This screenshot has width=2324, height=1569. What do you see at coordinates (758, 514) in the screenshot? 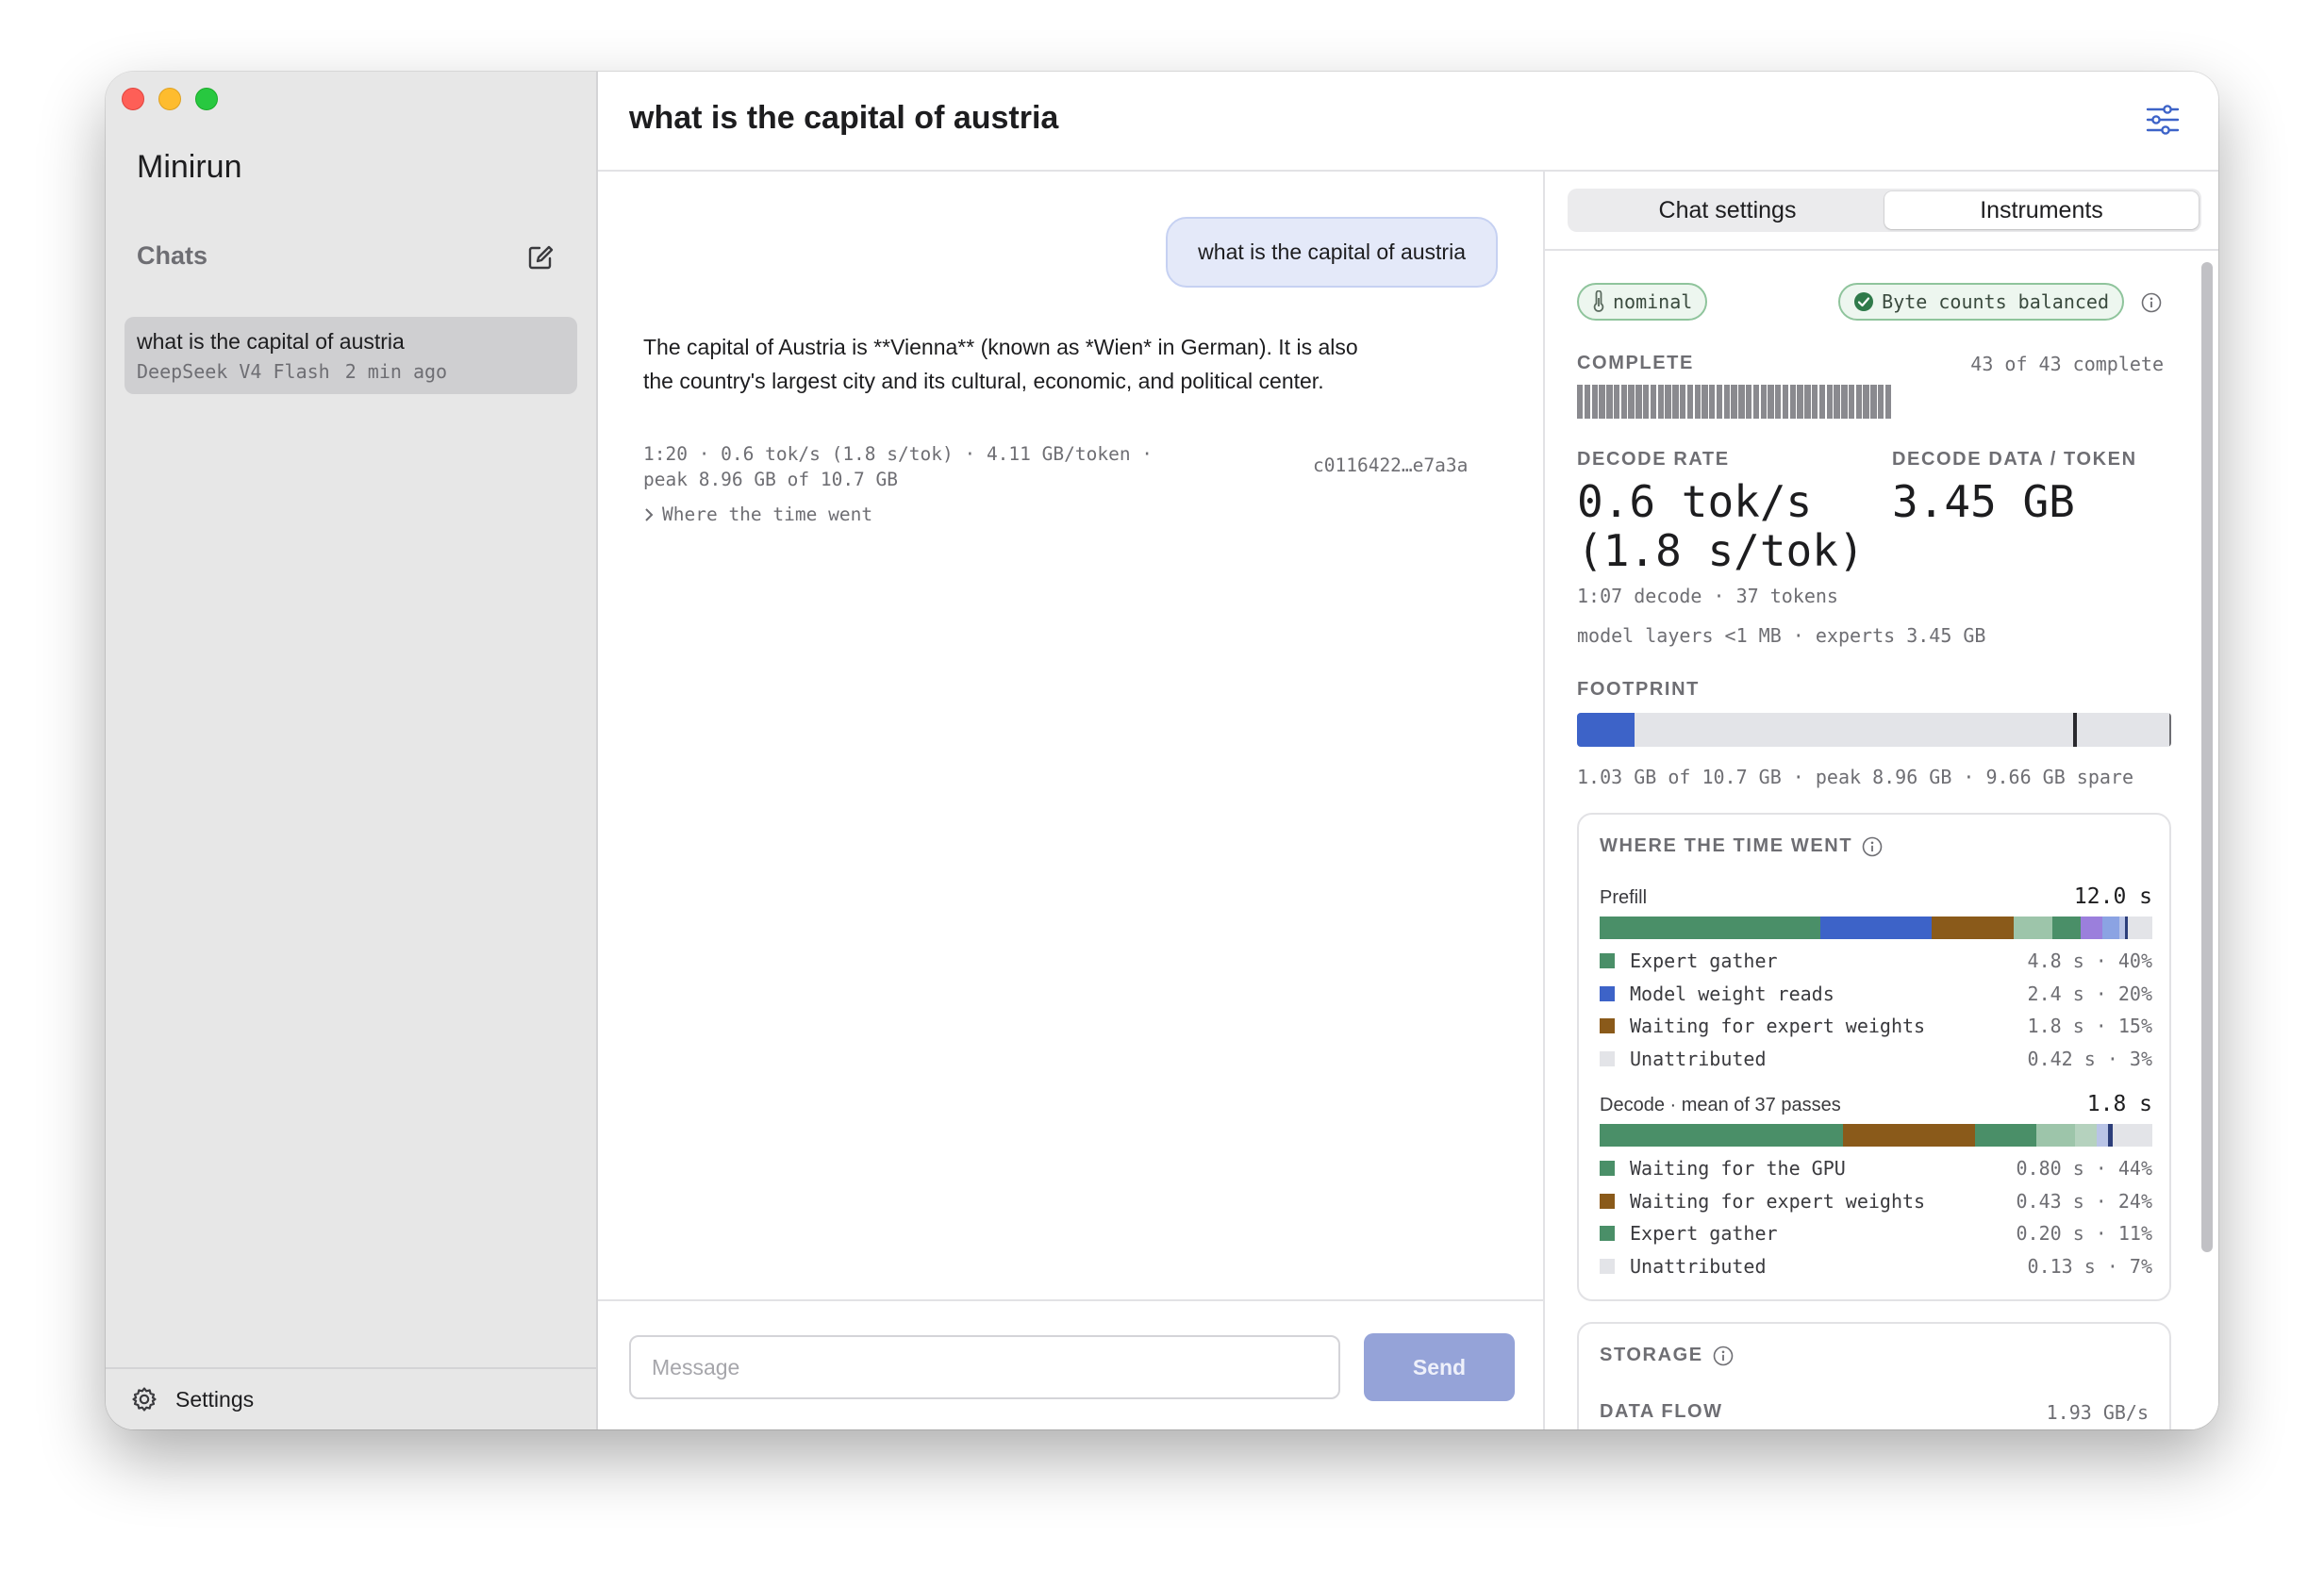
I see `where-time-went-toggle: Where the time went` at bounding box center [758, 514].